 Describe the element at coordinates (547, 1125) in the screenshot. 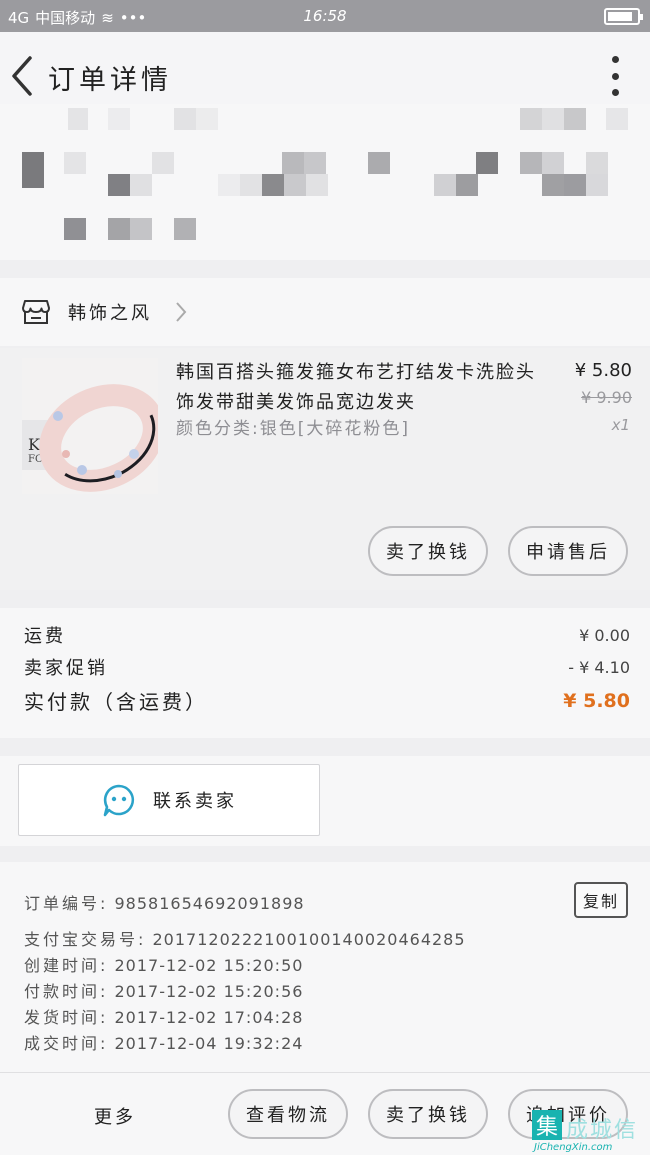

I see `watermark-logo: 集` at that location.